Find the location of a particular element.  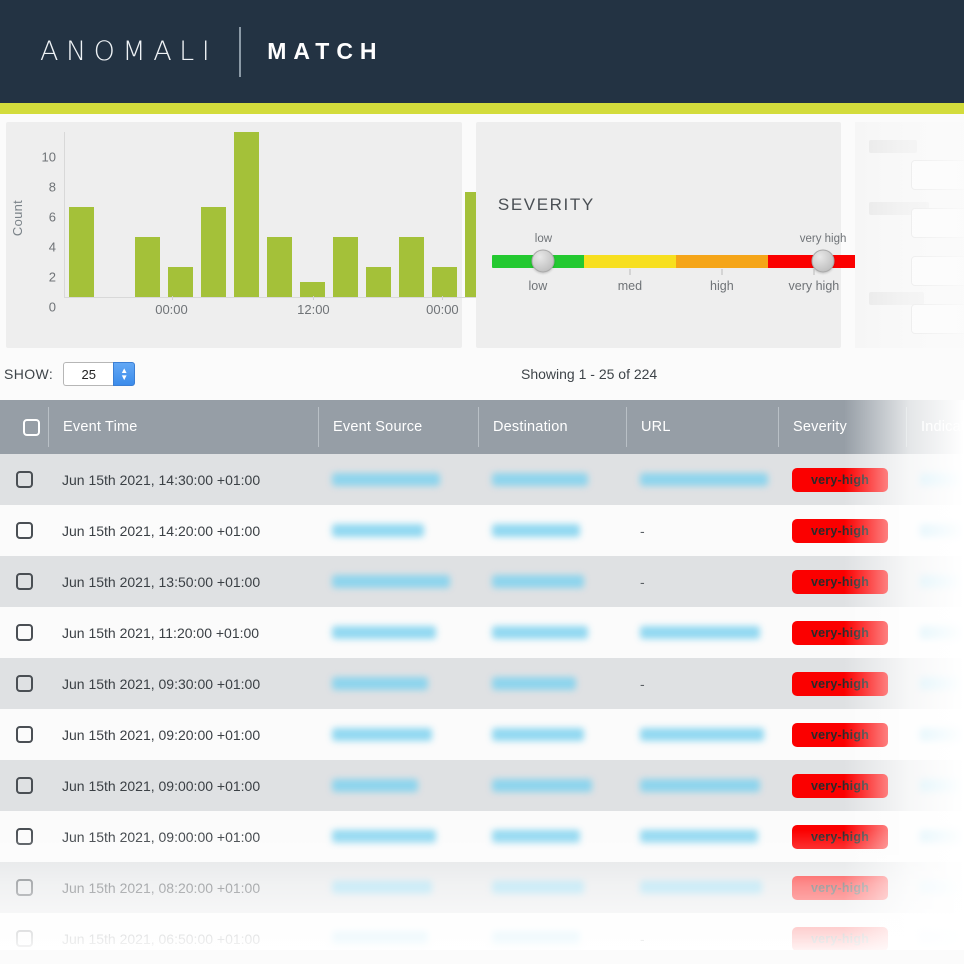

column-header-severity: Severity is located at coordinates (842, 427).